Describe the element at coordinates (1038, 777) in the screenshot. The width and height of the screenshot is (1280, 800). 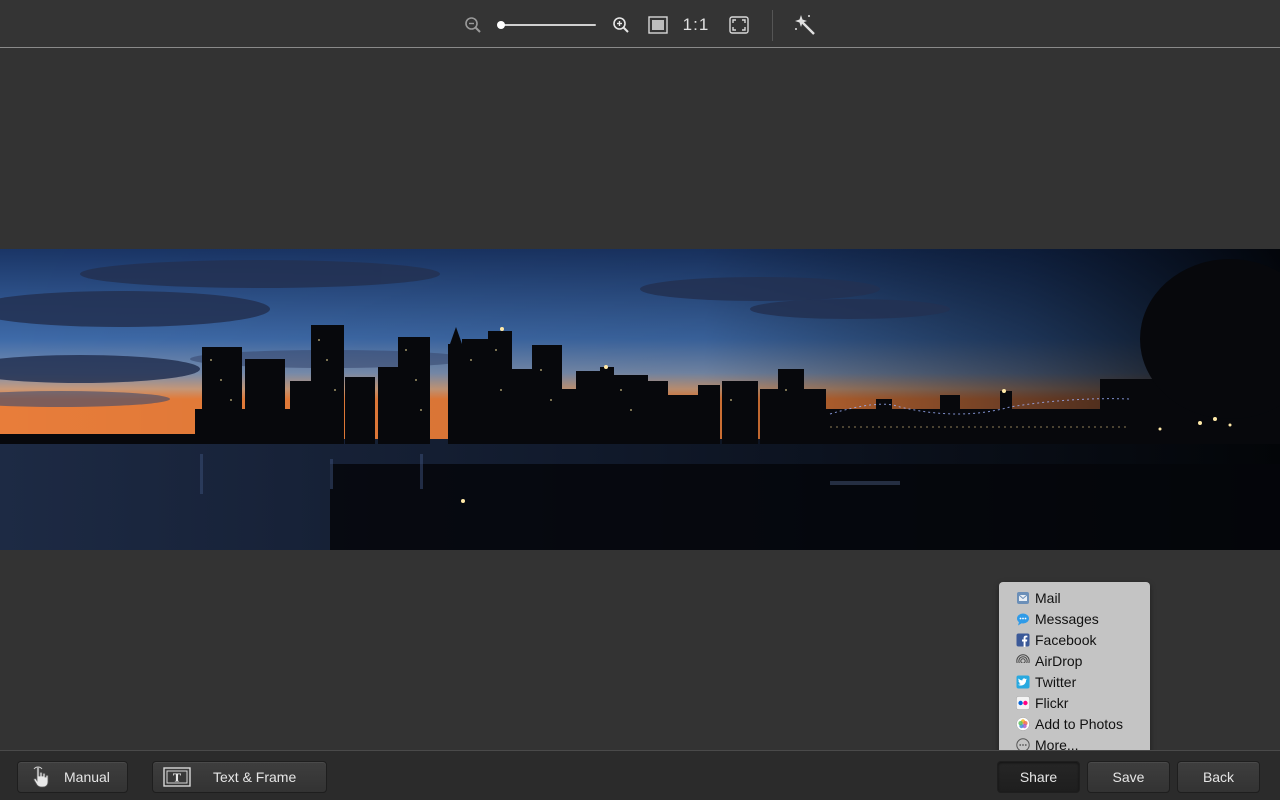
I see `share-button: Share` at that location.